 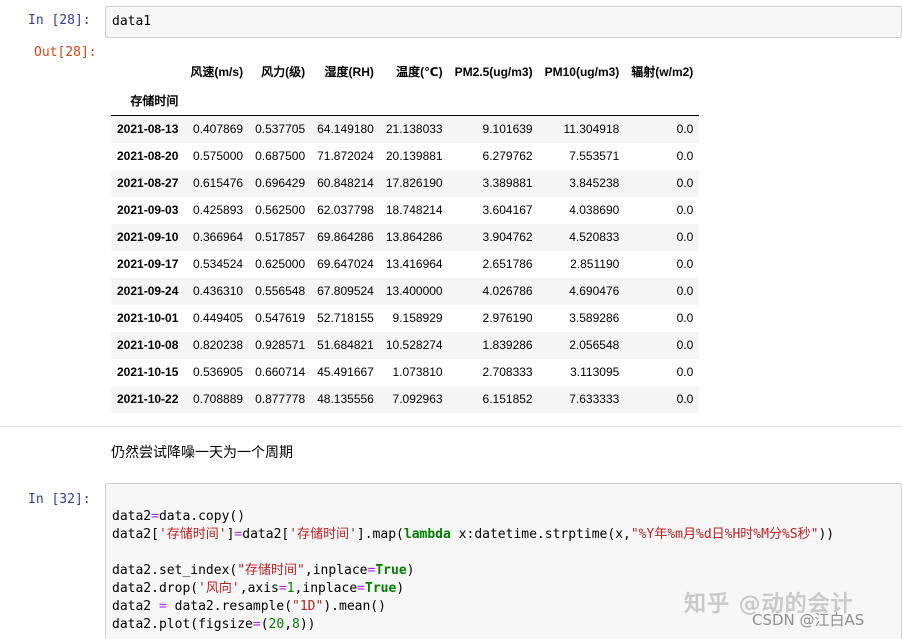 I want to click on row-index: 2021-09-03, so click(x=148, y=210).